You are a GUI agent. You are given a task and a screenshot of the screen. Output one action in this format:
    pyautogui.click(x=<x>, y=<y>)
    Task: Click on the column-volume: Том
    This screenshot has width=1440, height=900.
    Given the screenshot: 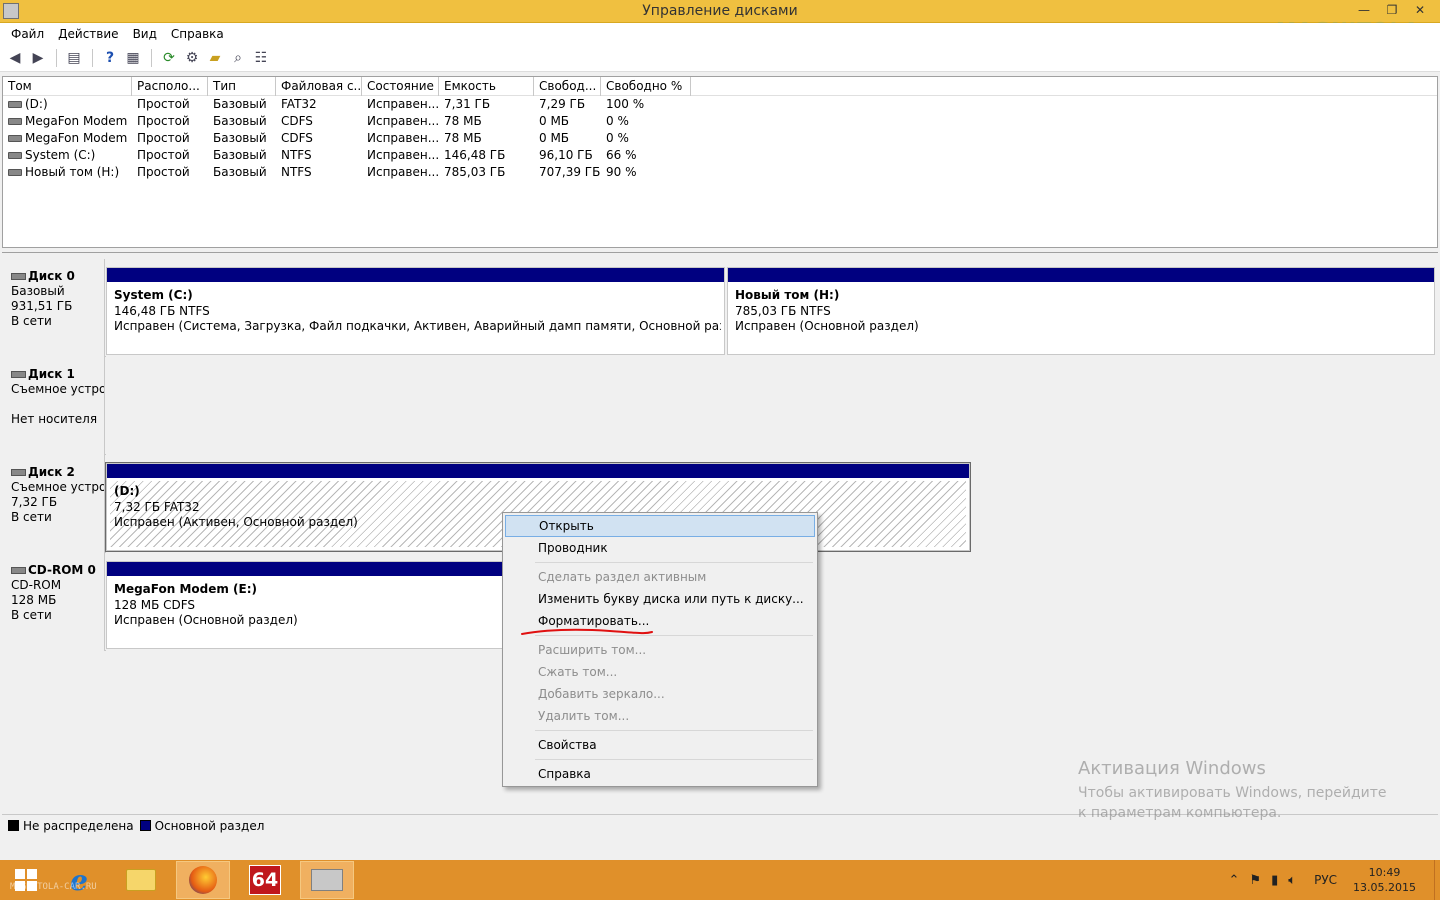 What is the action you would take?
    pyautogui.click(x=67, y=86)
    